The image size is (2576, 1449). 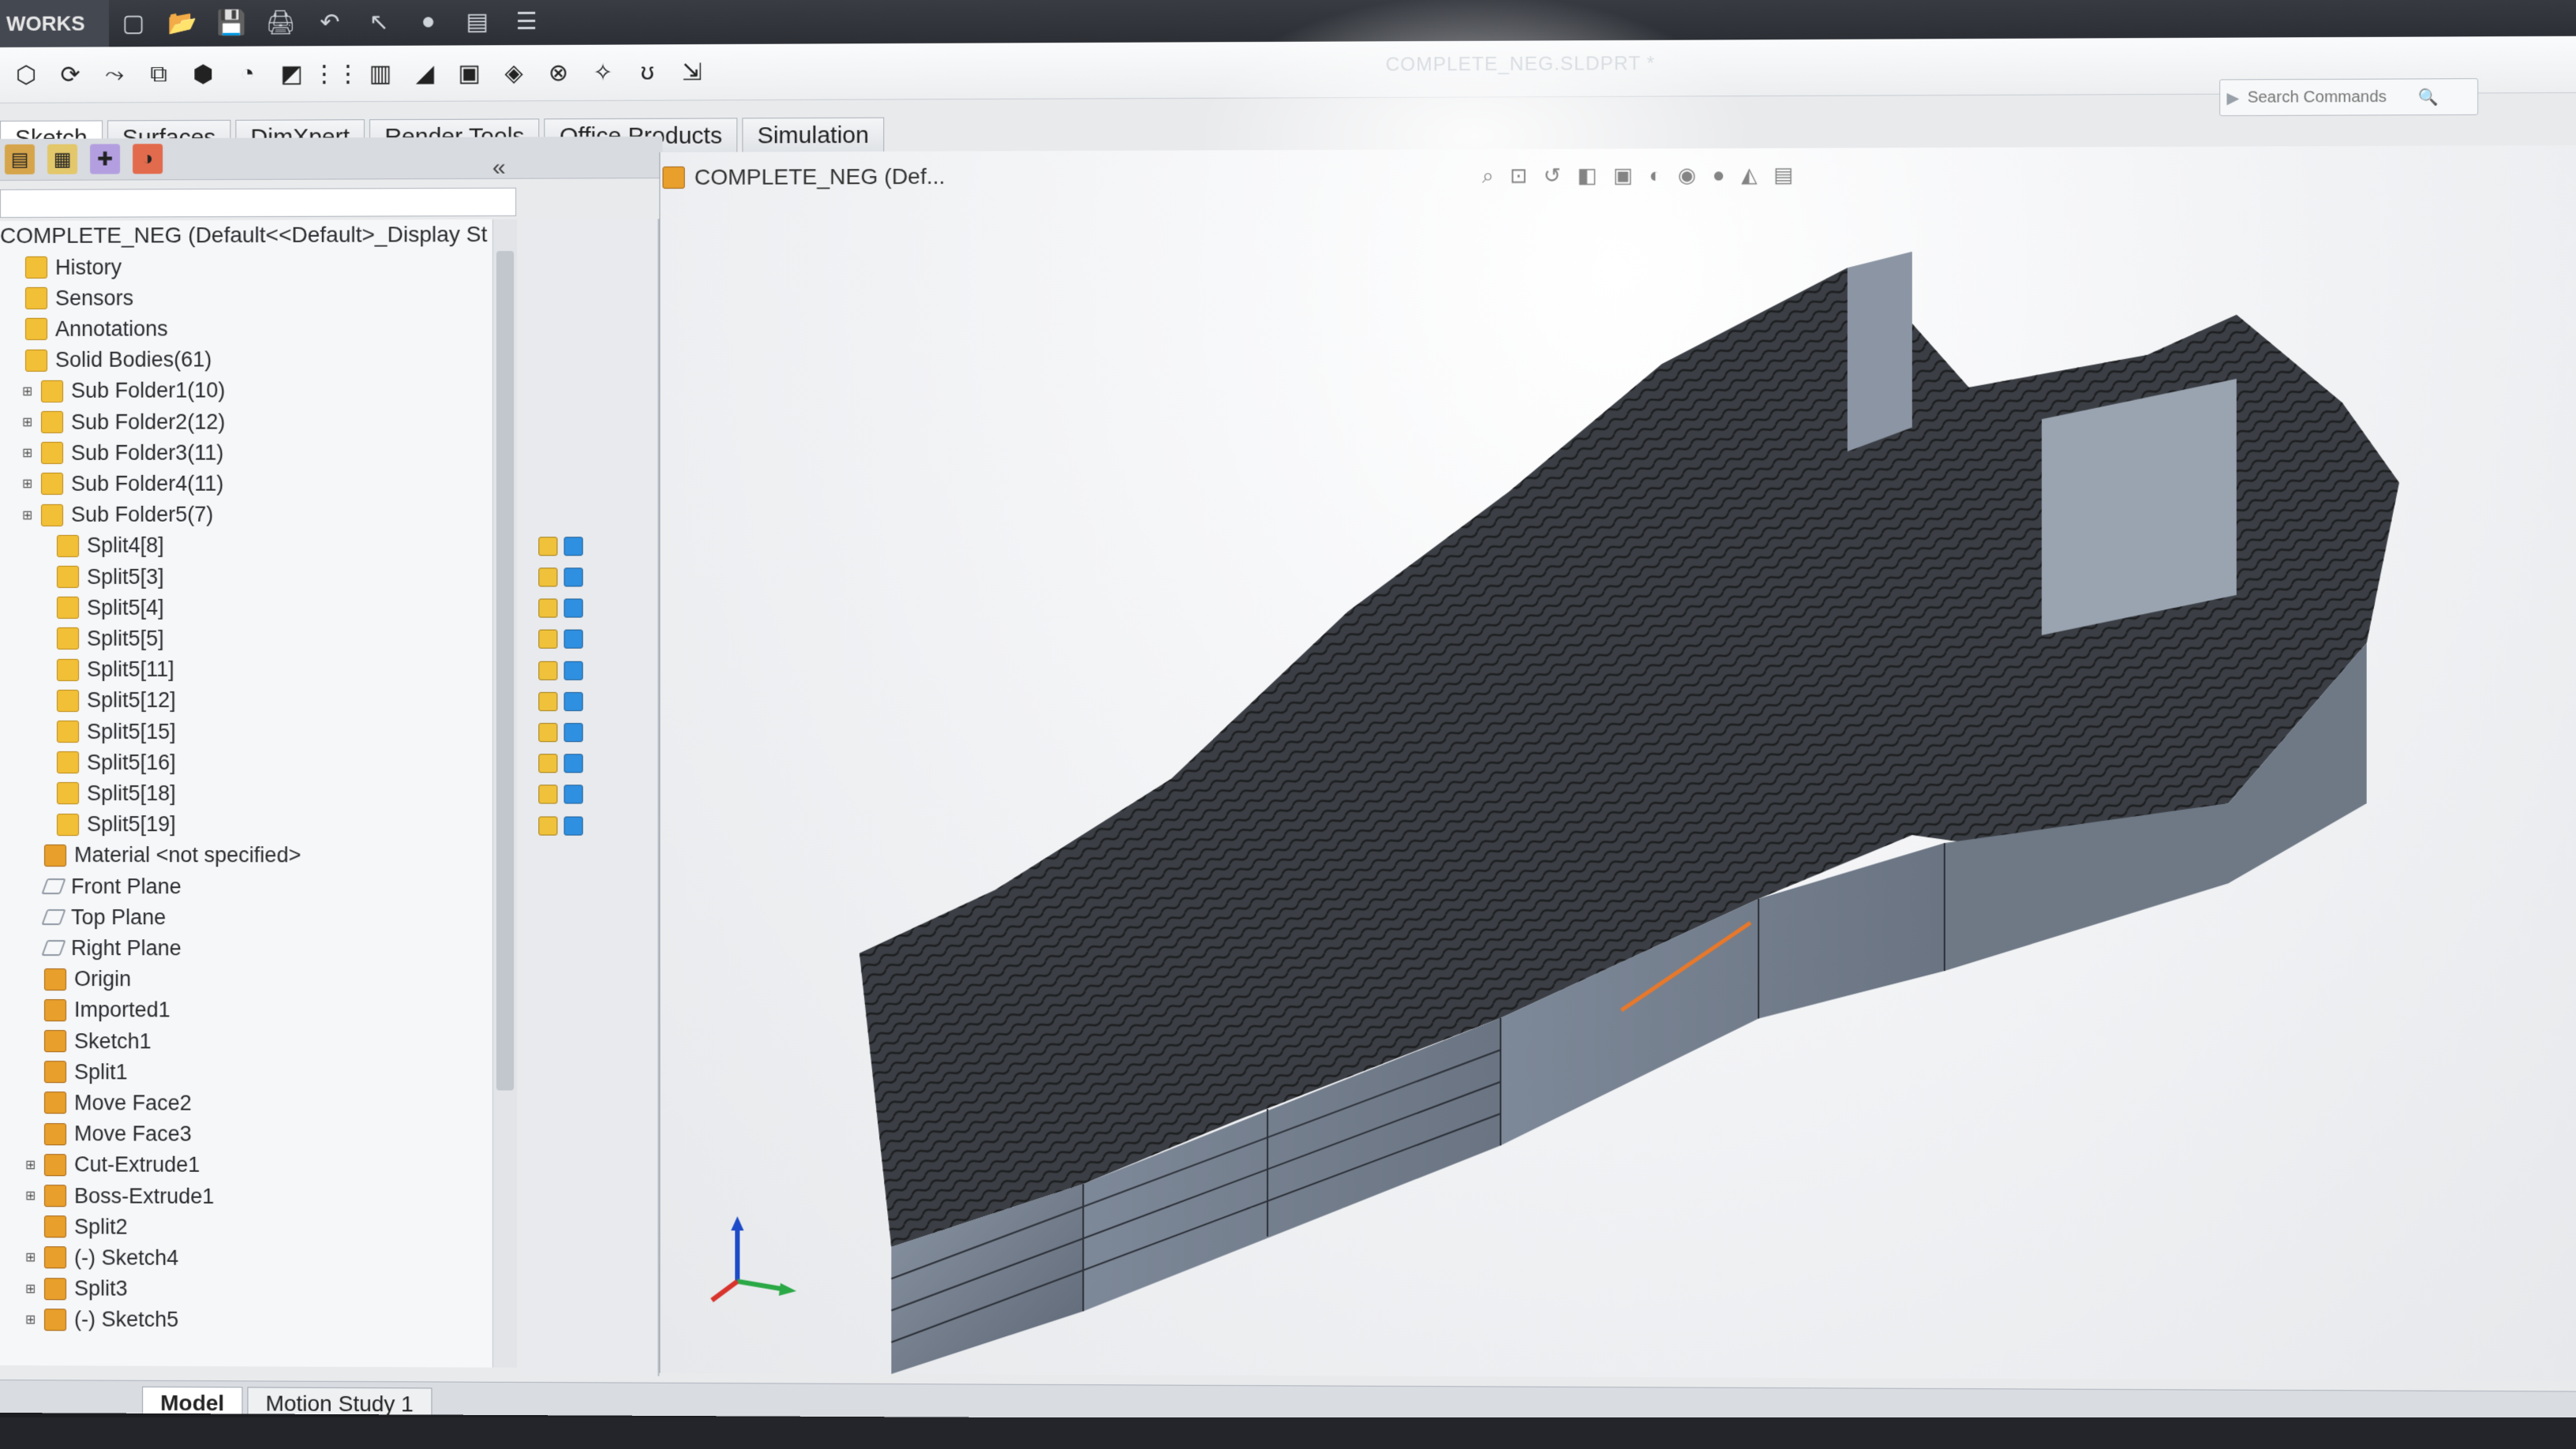 What do you see at coordinates (108, 1103) in the screenshot?
I see `tree-item: Move Face2` at bounding box center [108, 1103].